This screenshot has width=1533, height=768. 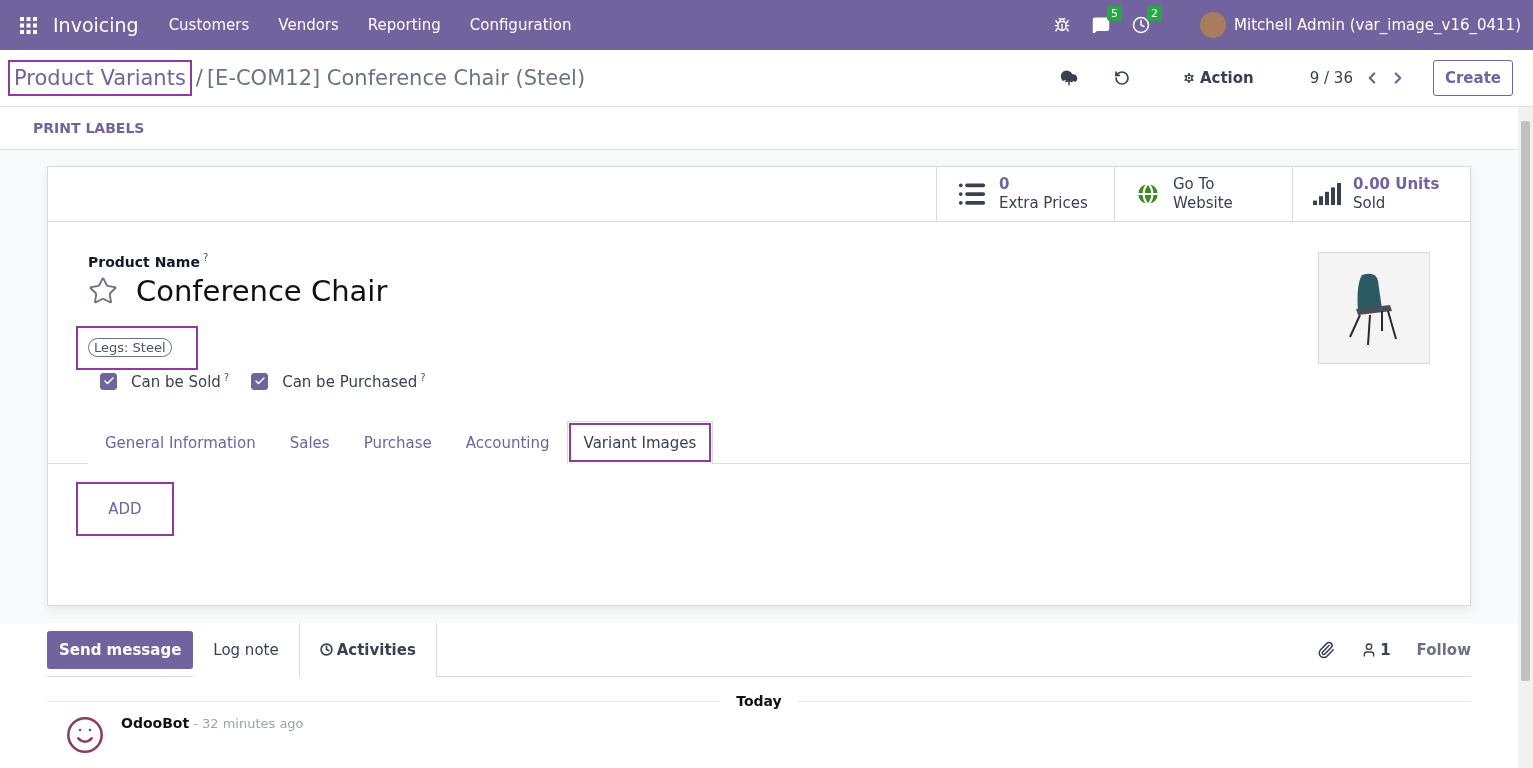 I want to click on message-count-badge: 5, so click(x=1115, y=13).